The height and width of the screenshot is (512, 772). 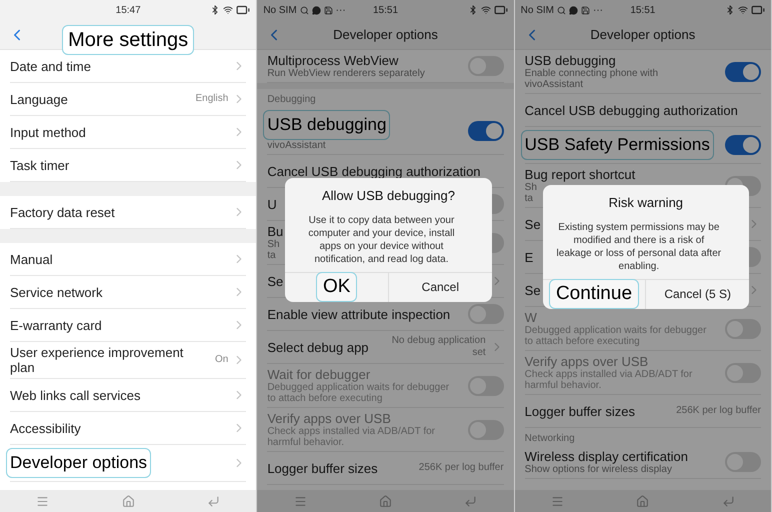 What do you see at coordinates (79, 463) in the screenshot?
I see `setting-title: Developer options` at bounding box center [79, 463].